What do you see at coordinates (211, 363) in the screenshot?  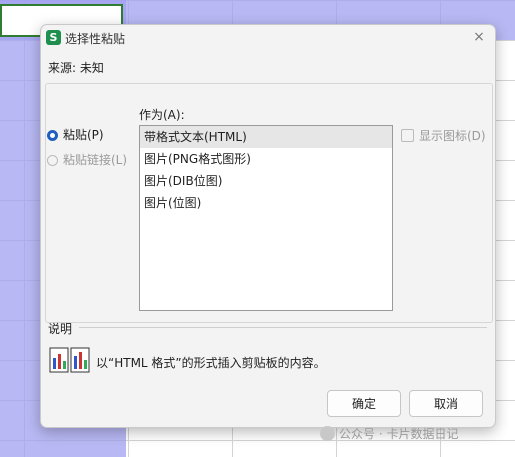 I see `description-text: 以“HTML 格式”的形式插入剪贴板的内容。` at bounding box center [211, 363].